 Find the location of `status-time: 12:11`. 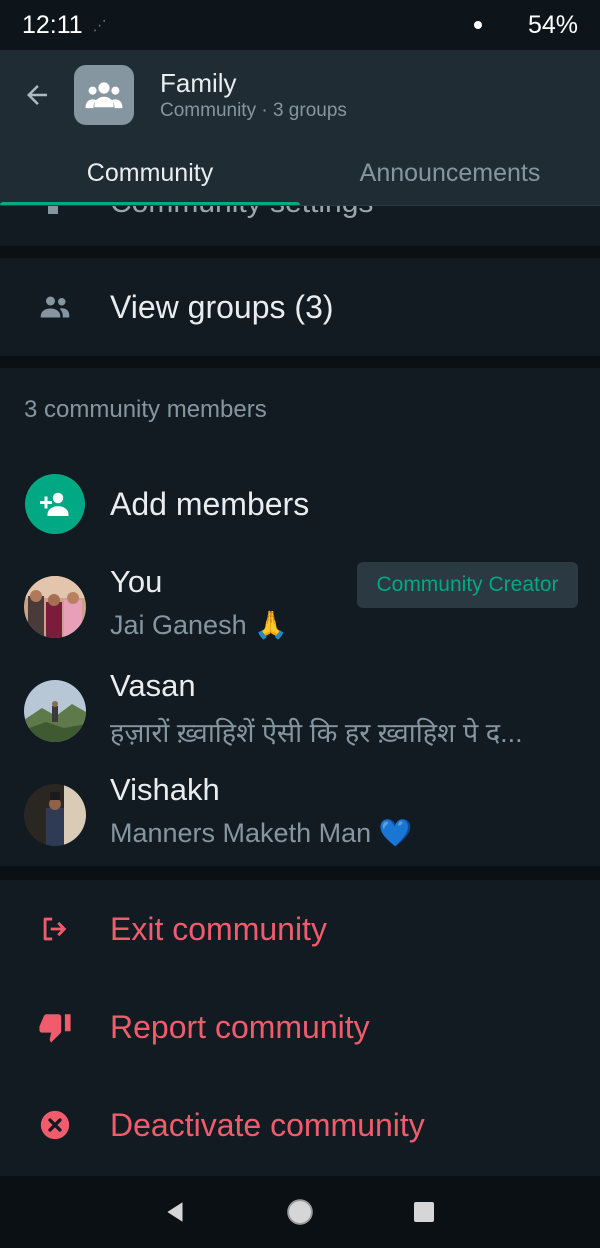

status-time: 12:11 is located at coordinates (52, 24).